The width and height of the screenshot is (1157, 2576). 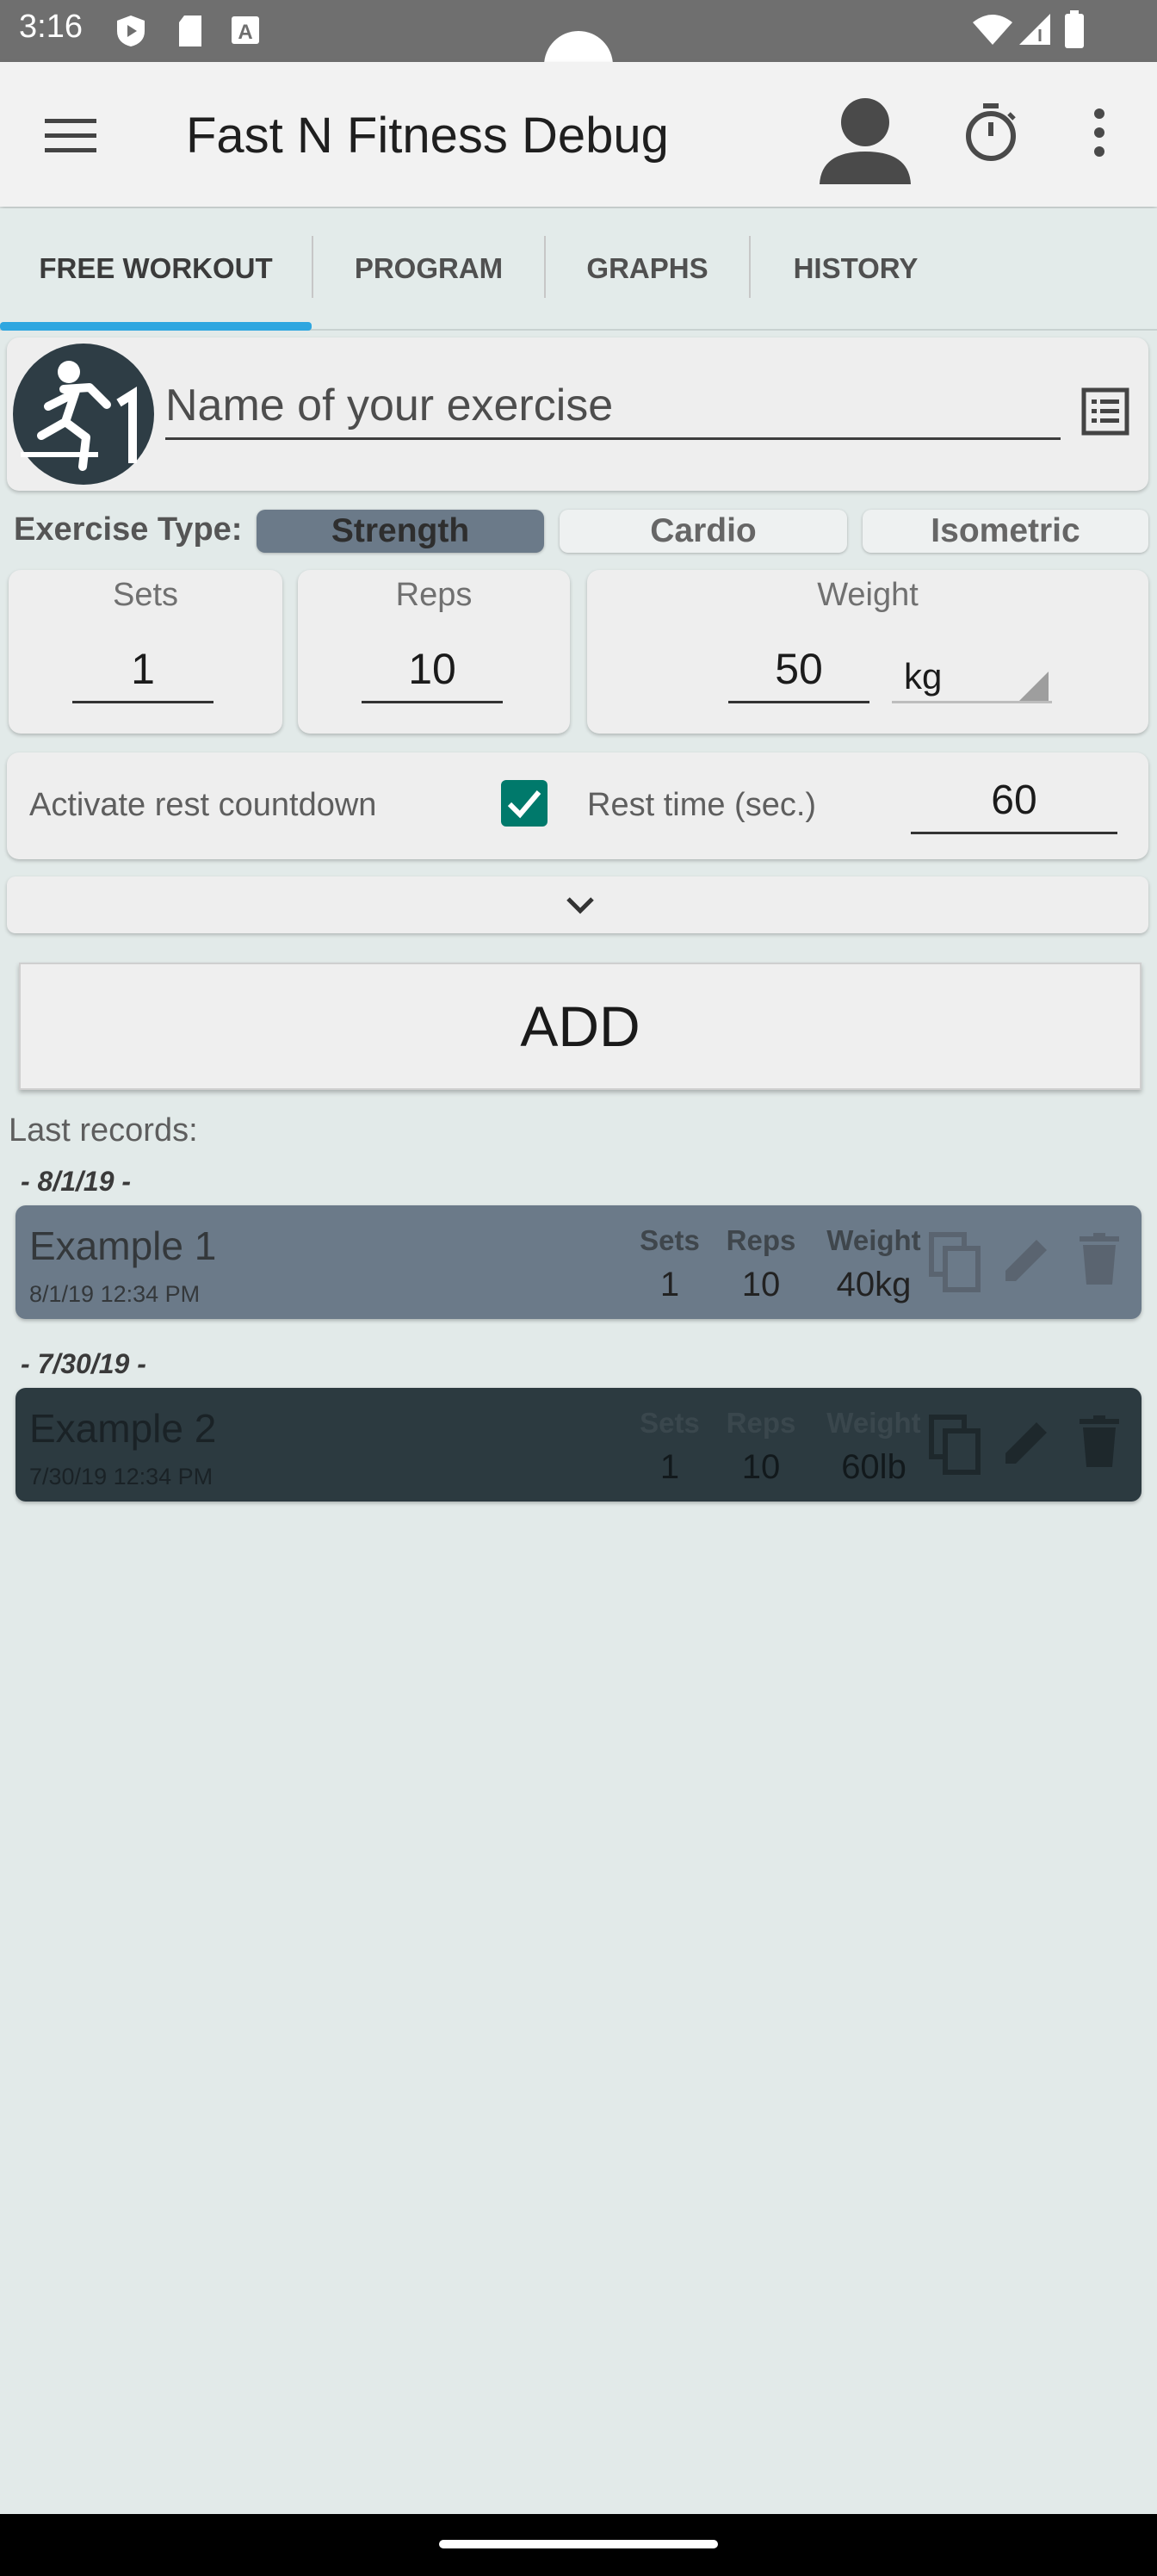 What do you see at coordinates (924, 677) in the screenshot?
I see `unit-value: kg` at bounding box center [924, 677].